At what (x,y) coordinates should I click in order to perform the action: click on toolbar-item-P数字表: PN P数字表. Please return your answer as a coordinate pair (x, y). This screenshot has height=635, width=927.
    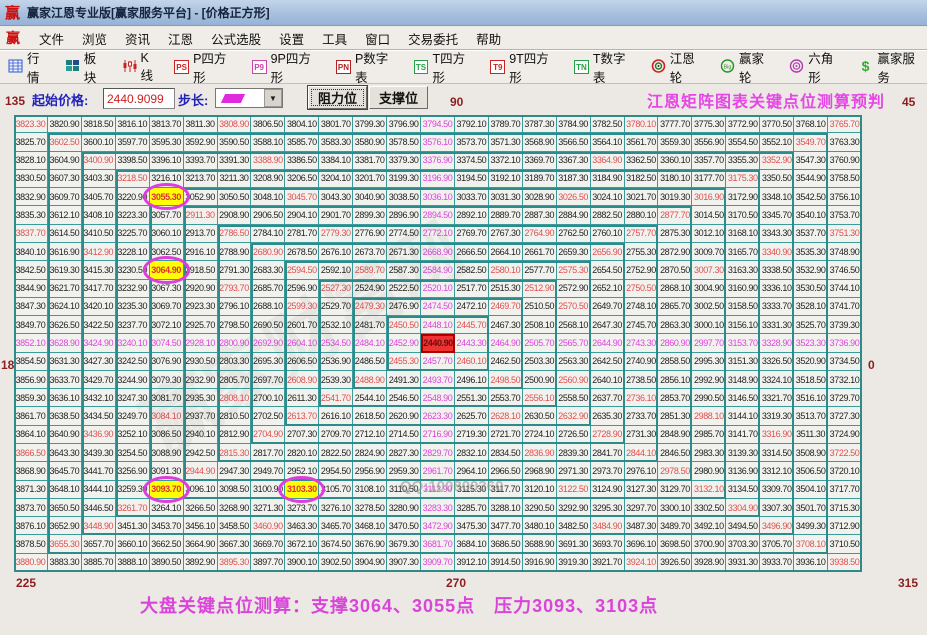
    Looking at the image, I should click on (368, 67).